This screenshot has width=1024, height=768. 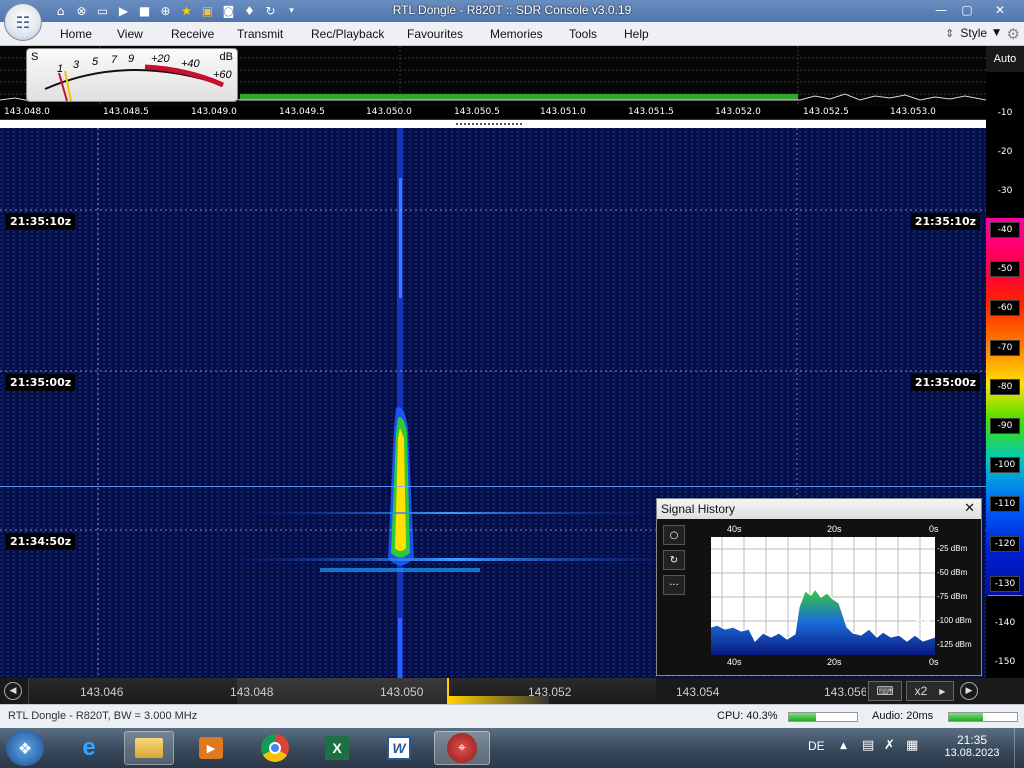 What do you see at coordinates (934, 662) in the screenshot?
I see `x-label-bottom: 0s` at bounding box center [934, 662].